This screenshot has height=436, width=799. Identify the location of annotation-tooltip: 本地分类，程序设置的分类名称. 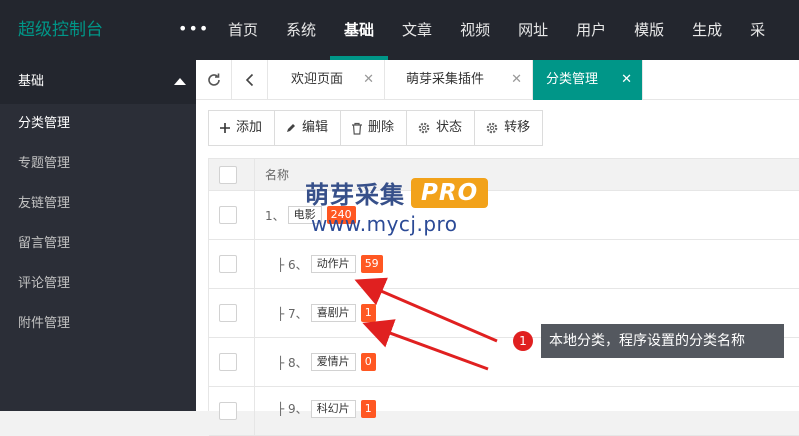
(662, 341).